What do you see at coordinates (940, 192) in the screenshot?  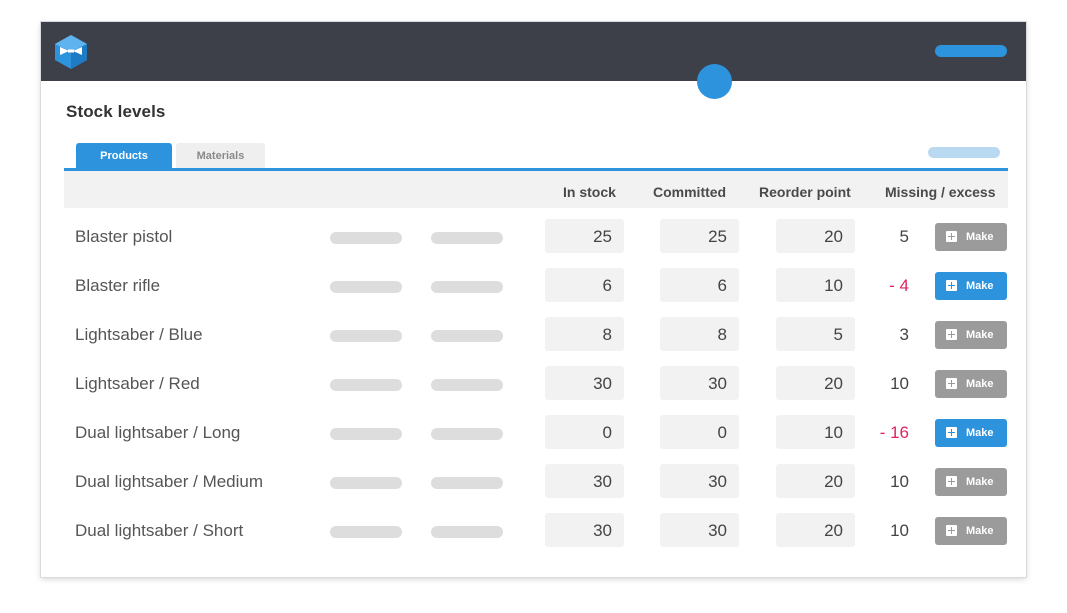 I see `column-header-missing-excess: Missing / excess` at bounding box center [940, 192].